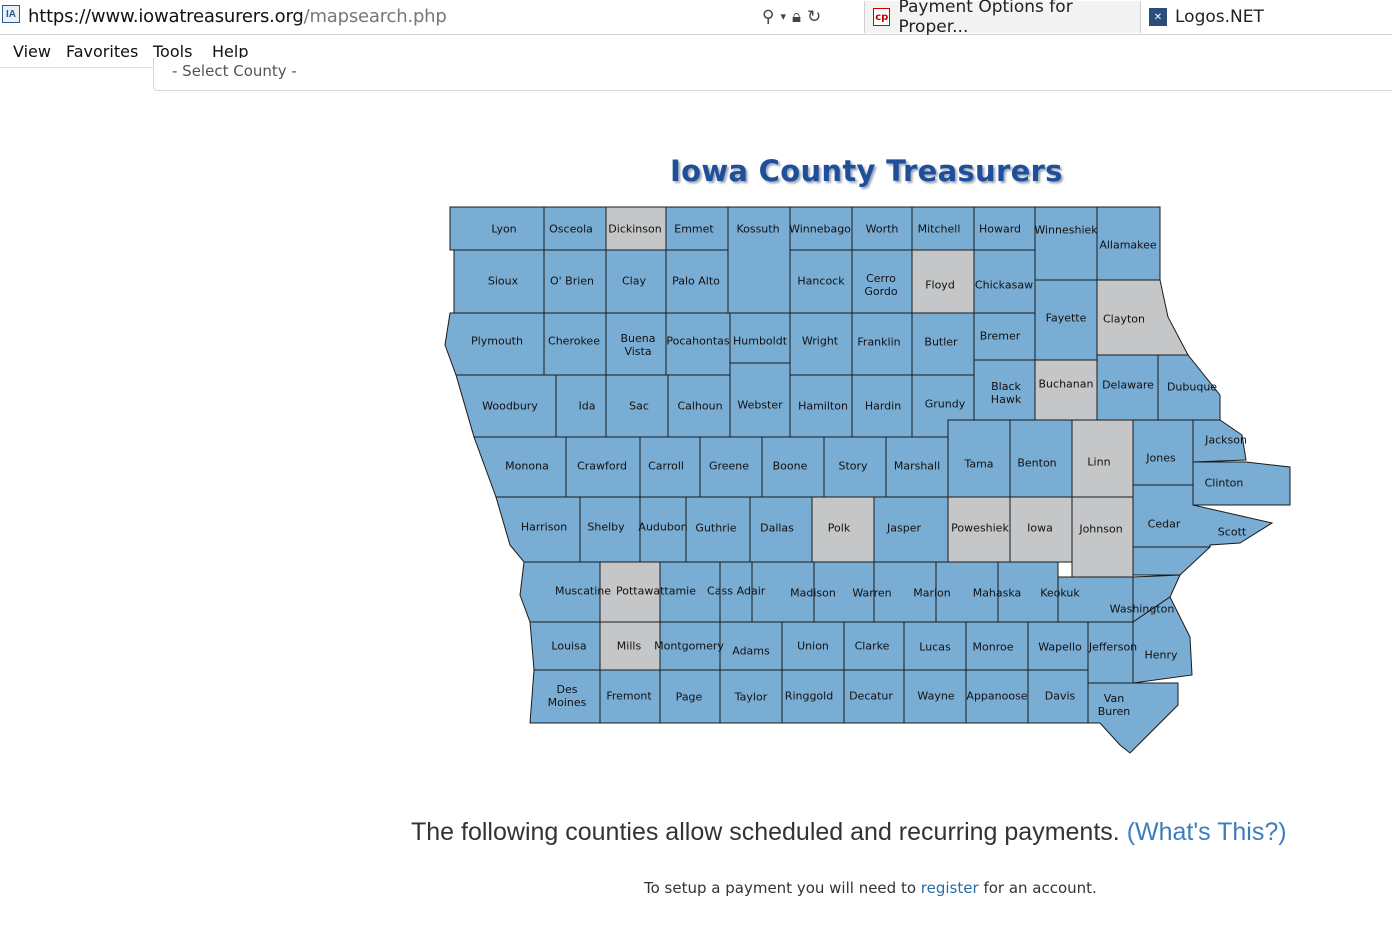 This screenshot has width=1392, height=926. What do you see at coordinates (499, 281) in the screenshot?
I see `county-sioux` at bounding box center [499, 281].